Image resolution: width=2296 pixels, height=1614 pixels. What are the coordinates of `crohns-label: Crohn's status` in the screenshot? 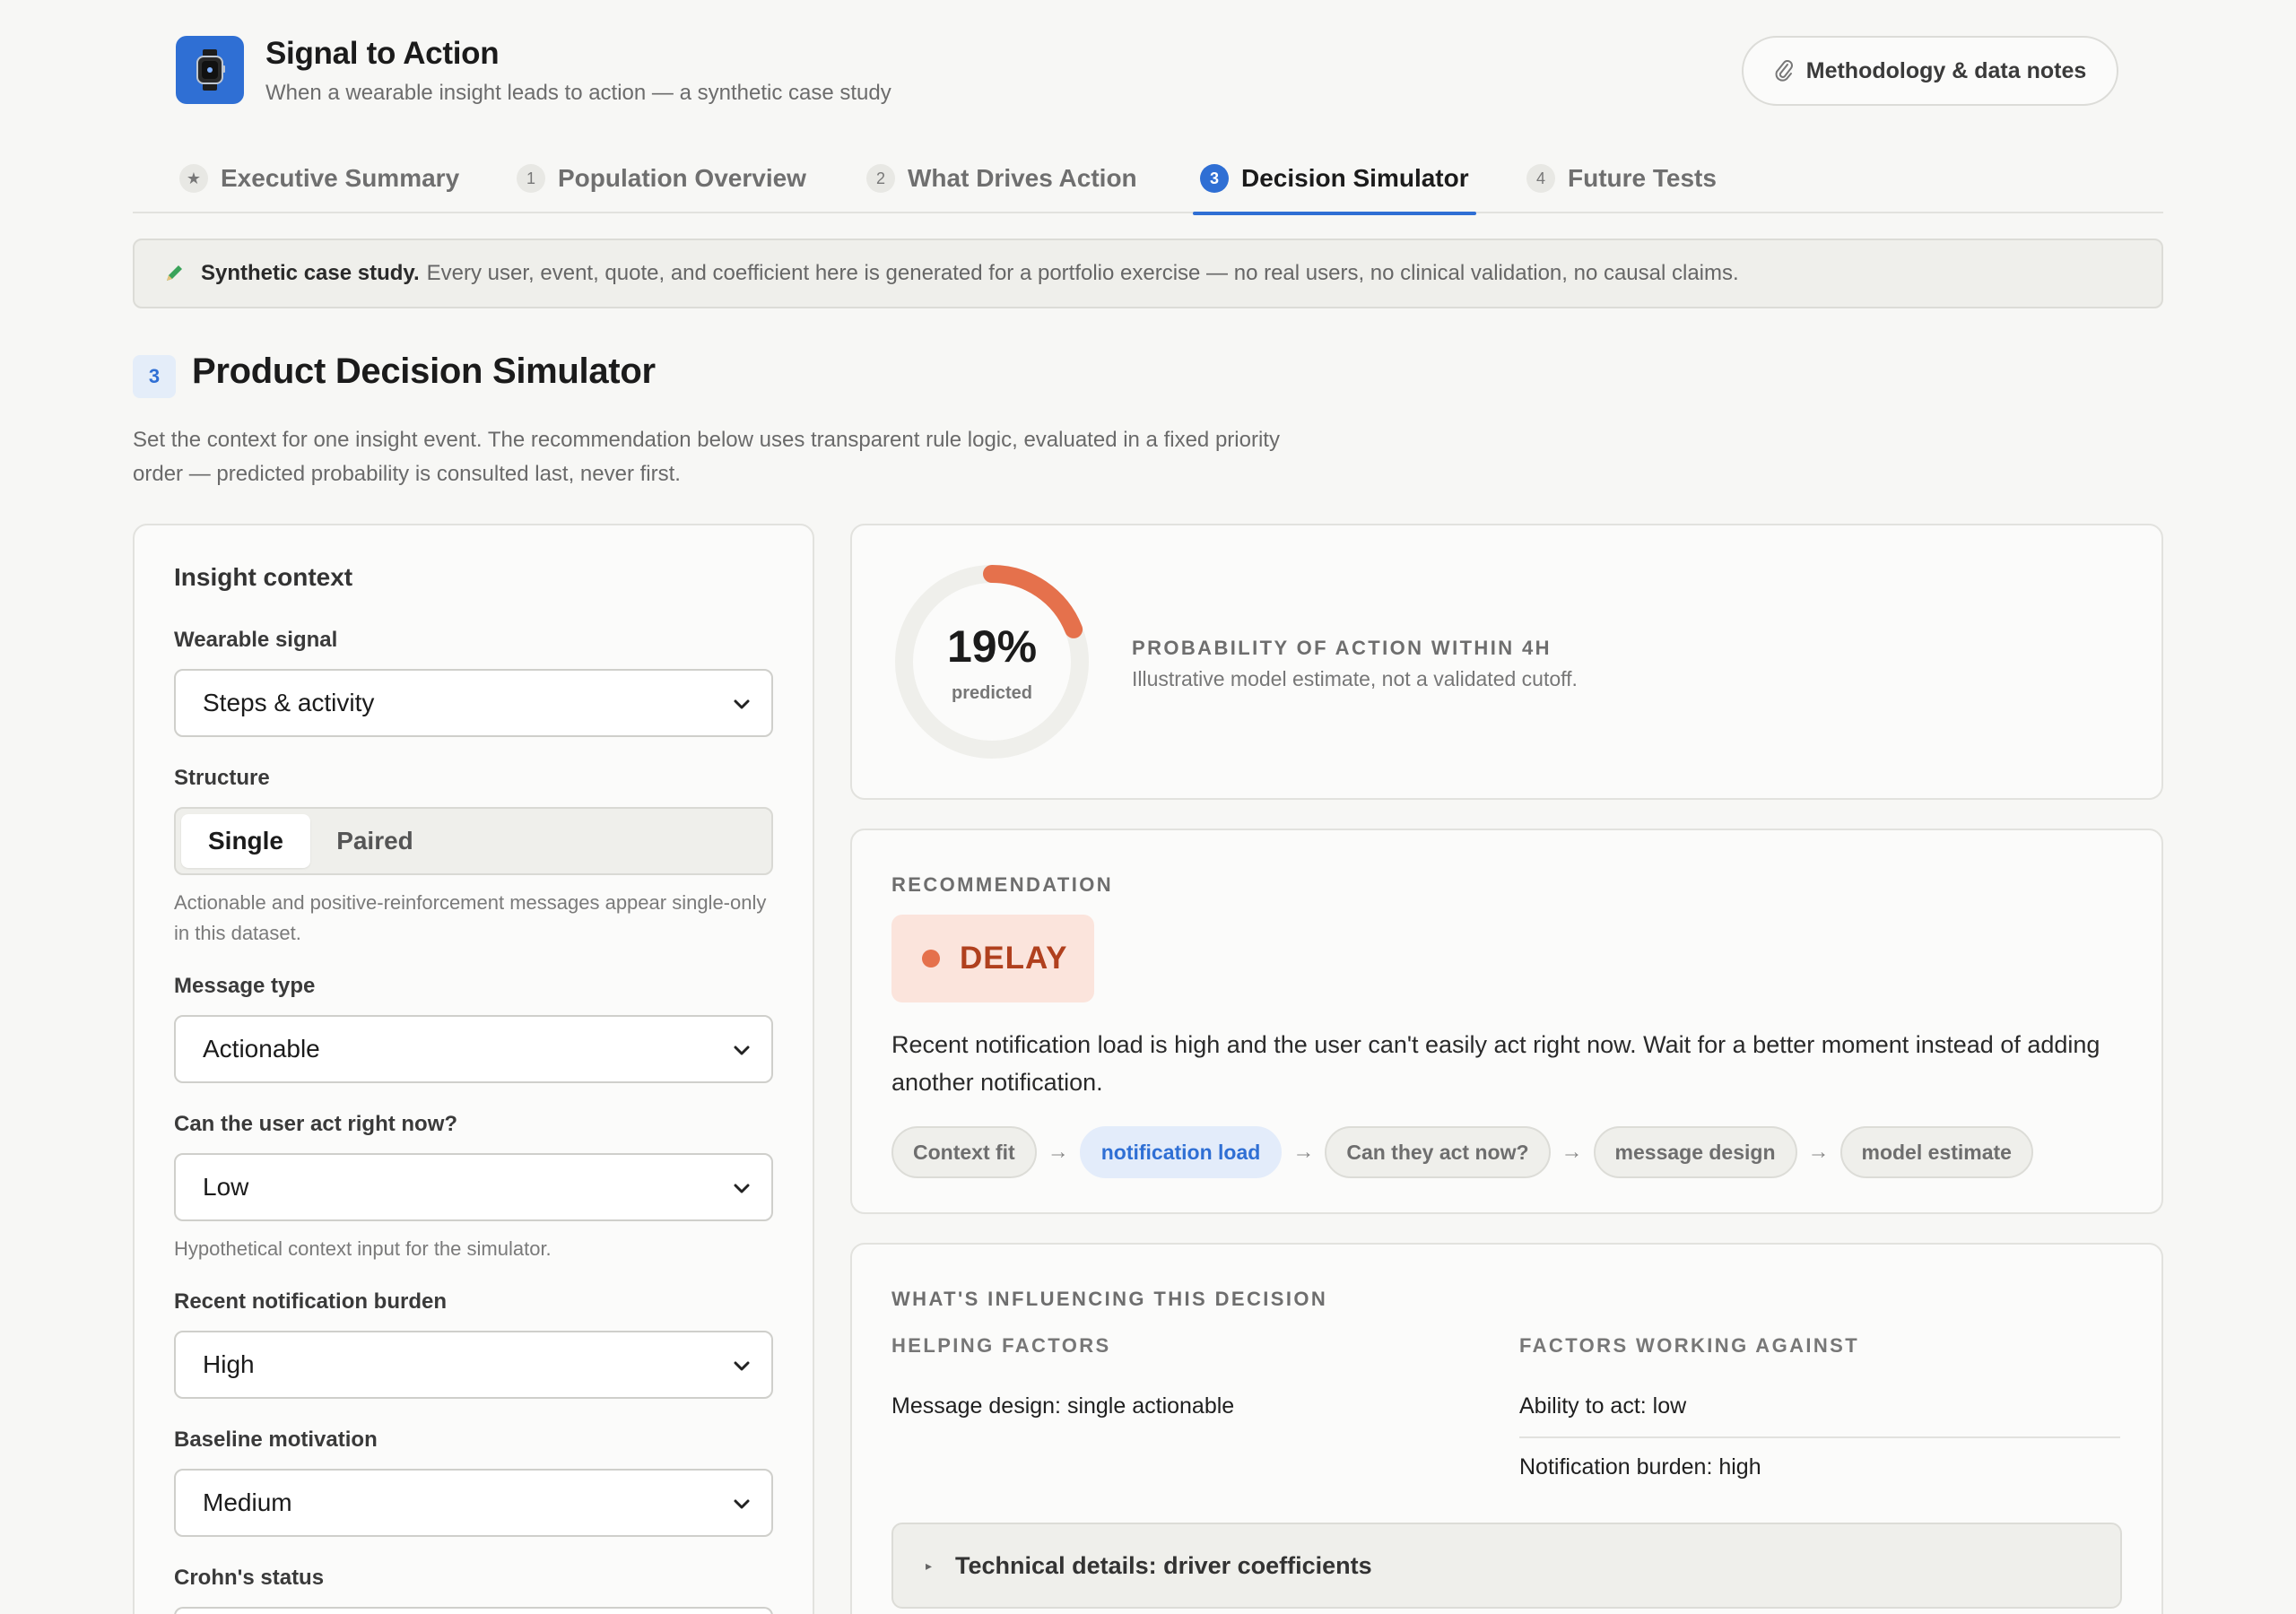 It's located at (249, 1578).